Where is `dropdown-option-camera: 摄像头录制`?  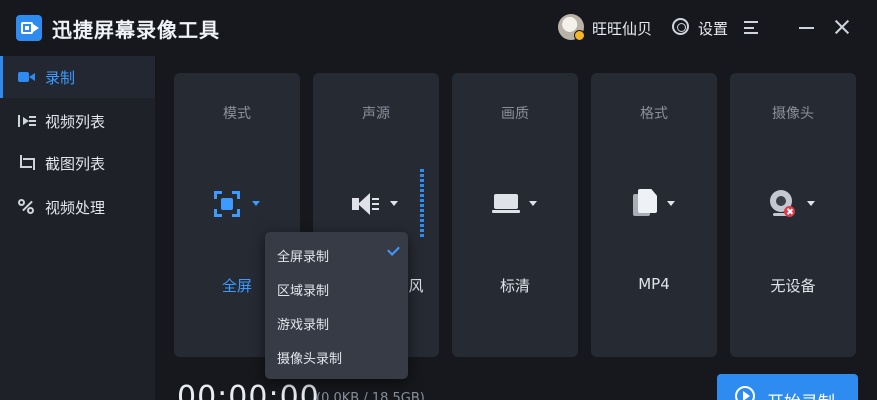
dropdown-option-camera: 摄像头录制 is located at coordinates (336, 357).